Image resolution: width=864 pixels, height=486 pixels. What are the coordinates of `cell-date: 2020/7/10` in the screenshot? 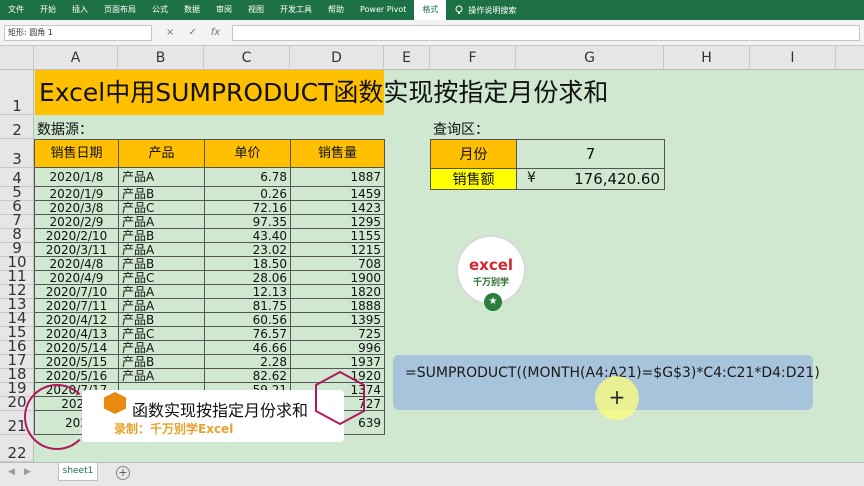 It's located at (76, 291).